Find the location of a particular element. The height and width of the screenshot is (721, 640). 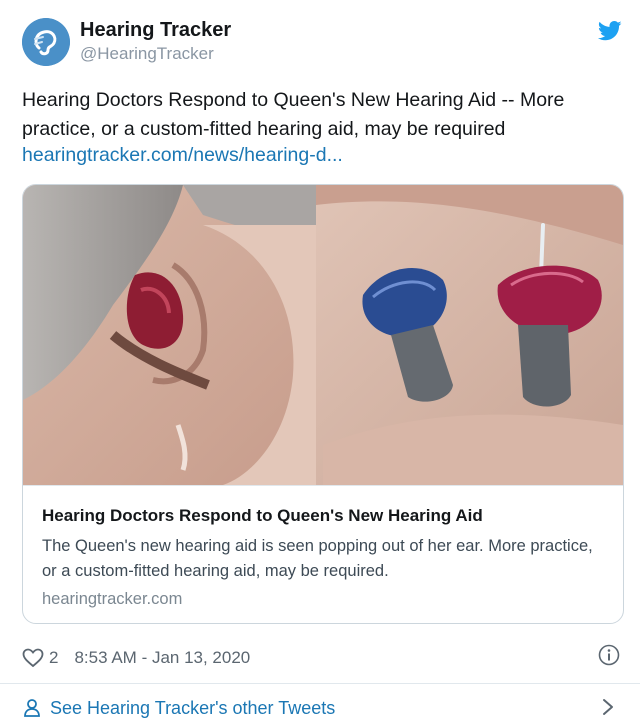

avatar is located at coordinates (46, 42).